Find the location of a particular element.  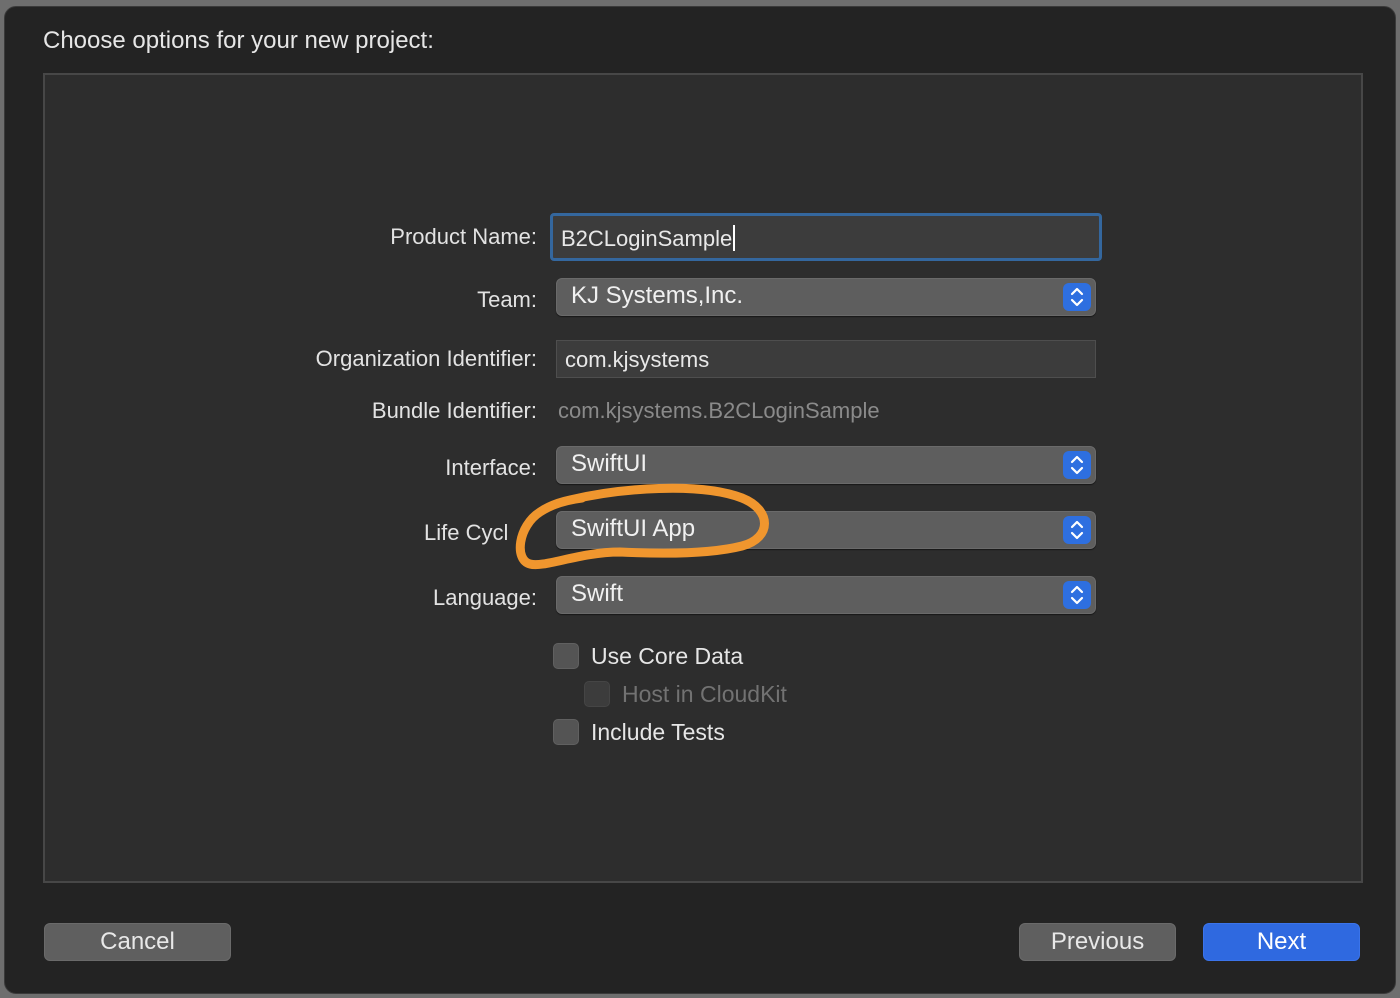

cancel-button: Cancel is located at coordinates (137, 942).